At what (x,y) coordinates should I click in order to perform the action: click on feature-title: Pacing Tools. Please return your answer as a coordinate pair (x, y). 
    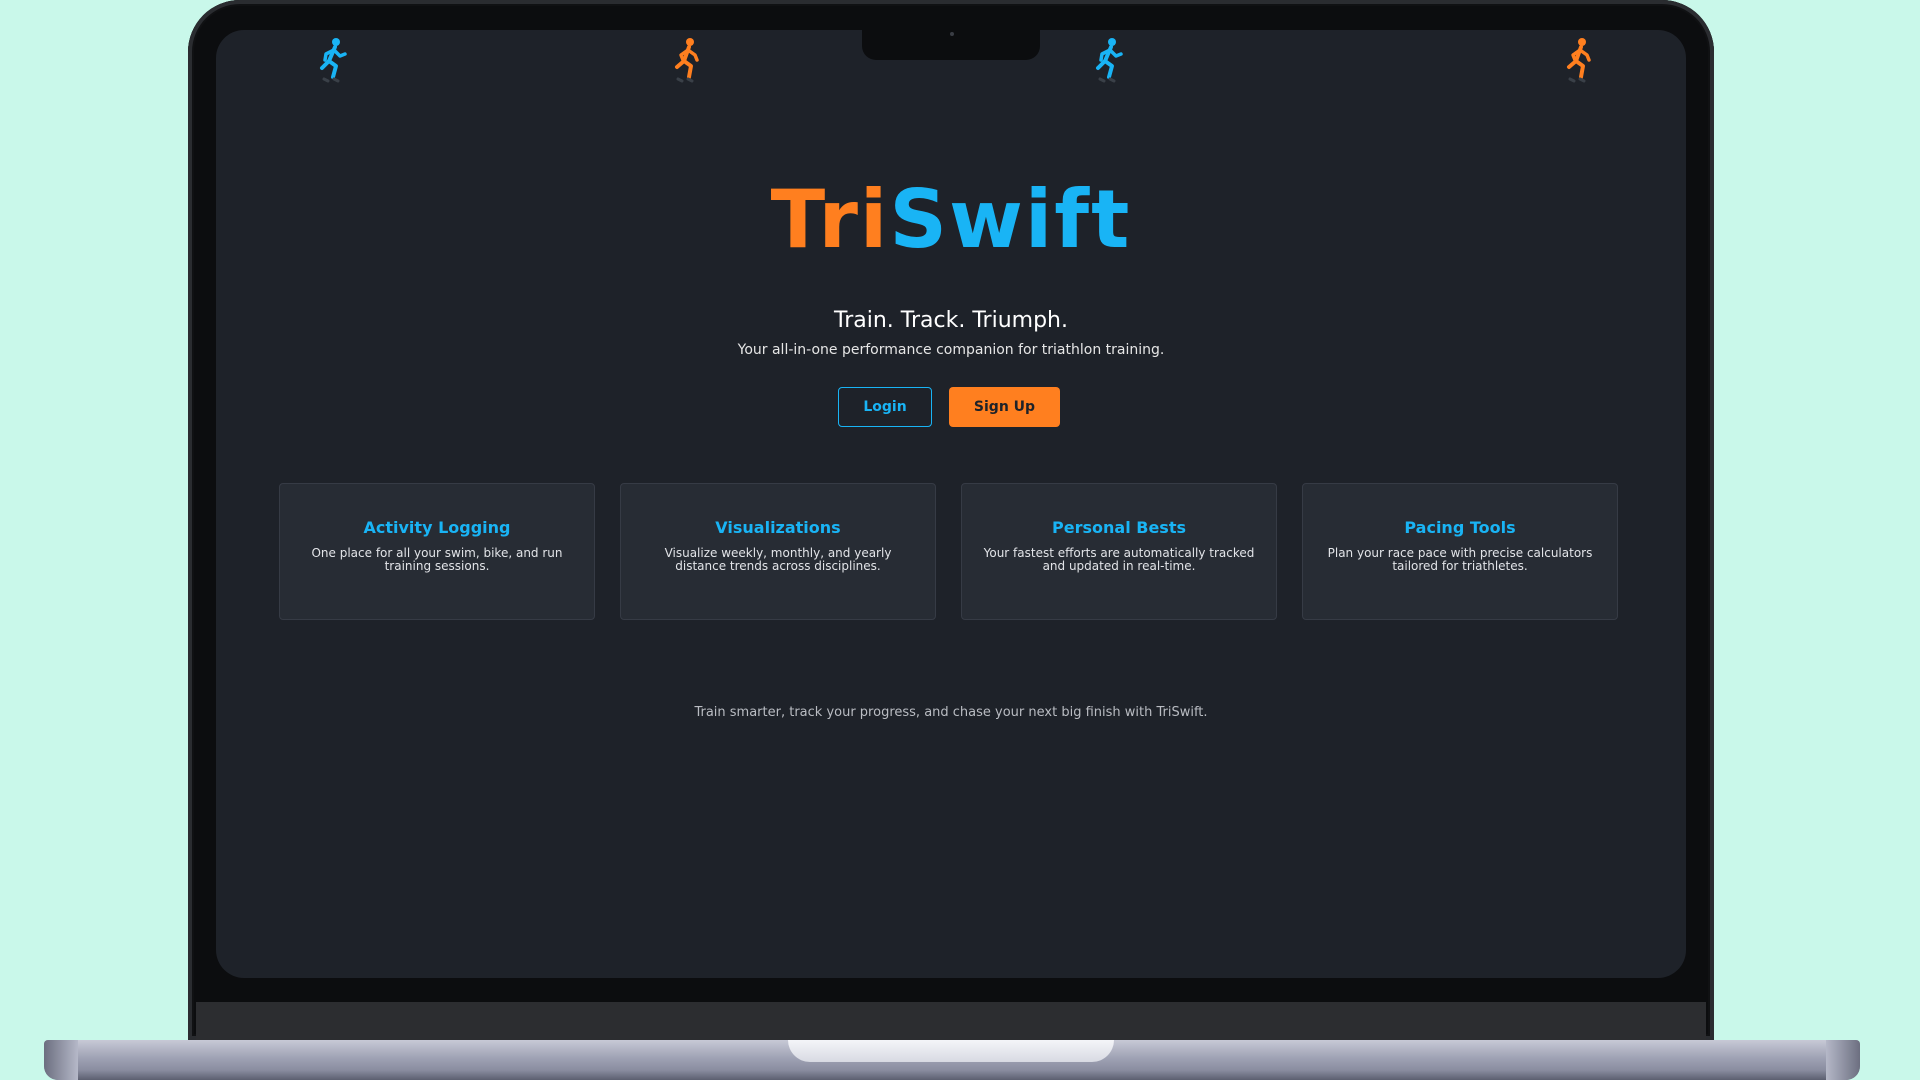
    Looking at the image, I should click on (1460, 527).